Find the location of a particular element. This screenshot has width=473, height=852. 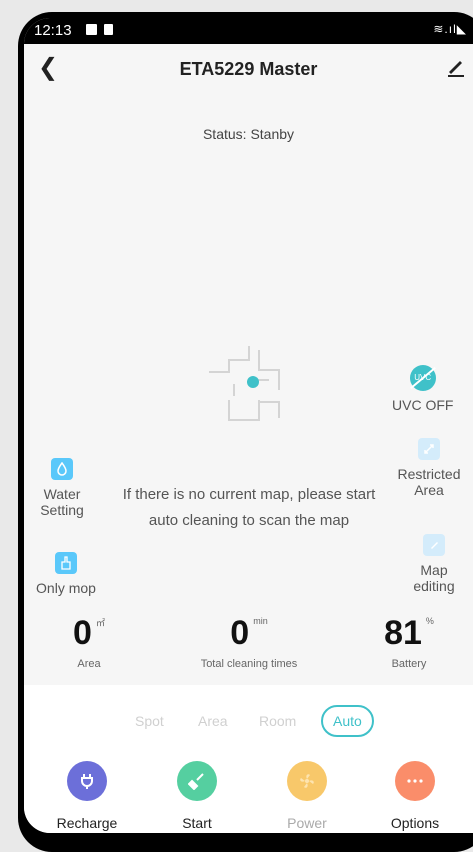

uvc-toggle: UVC UVC OFF is located at coordinates (422, 389).